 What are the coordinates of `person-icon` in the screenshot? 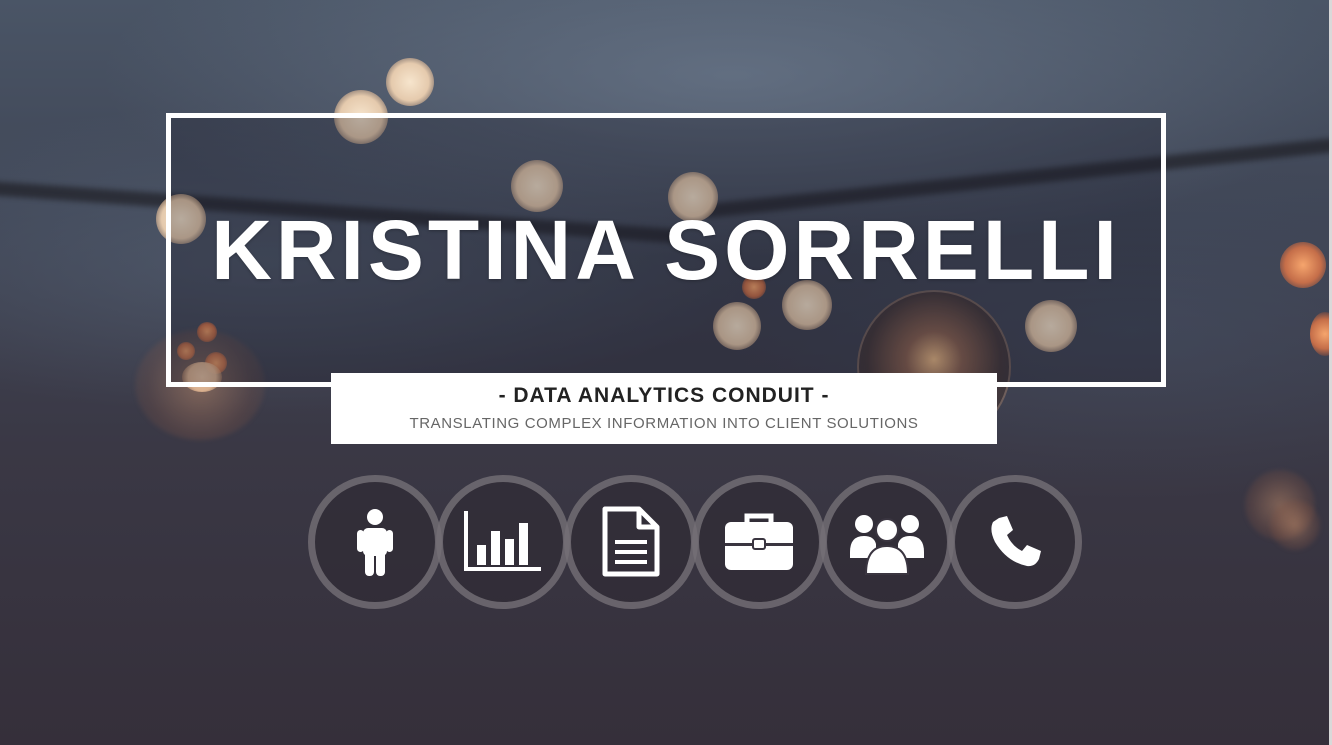 It's located at (375, 542).